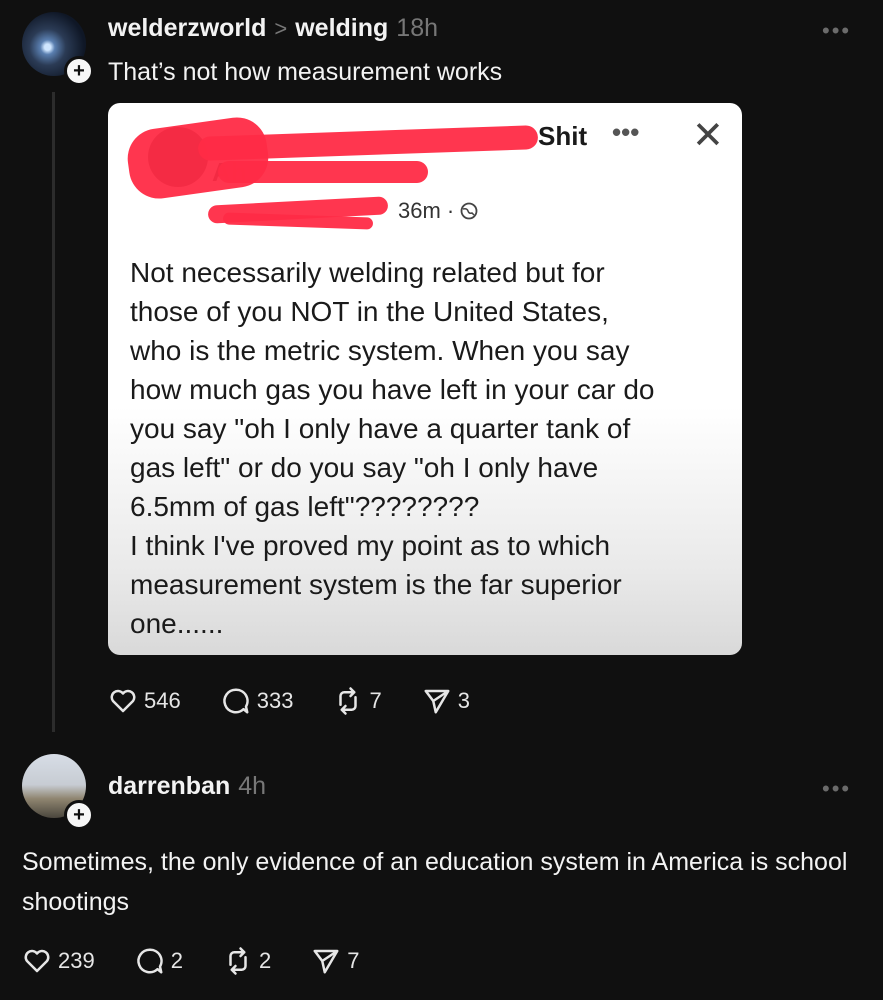  I want to click on redaction-scribble, so click(323, 172).